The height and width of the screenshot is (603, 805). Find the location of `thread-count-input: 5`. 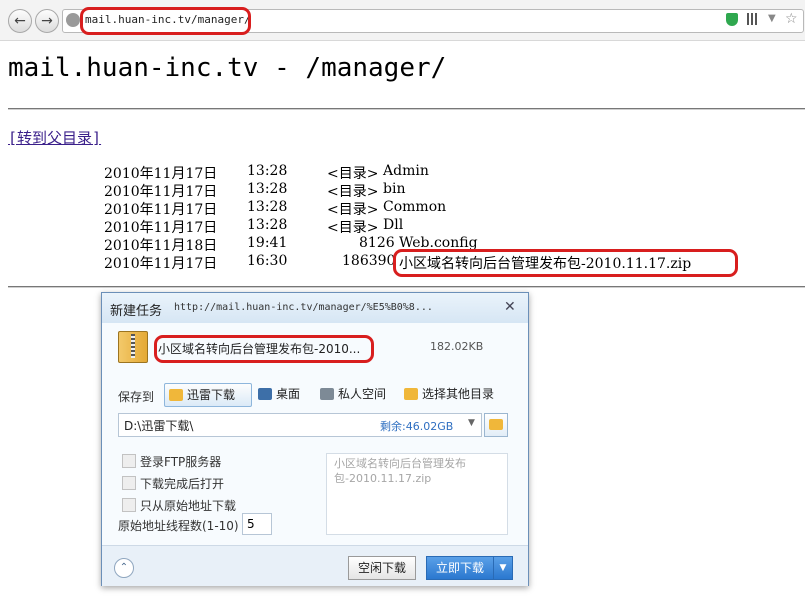

thread-count-input: 5 is located at coordinates (257, 524).